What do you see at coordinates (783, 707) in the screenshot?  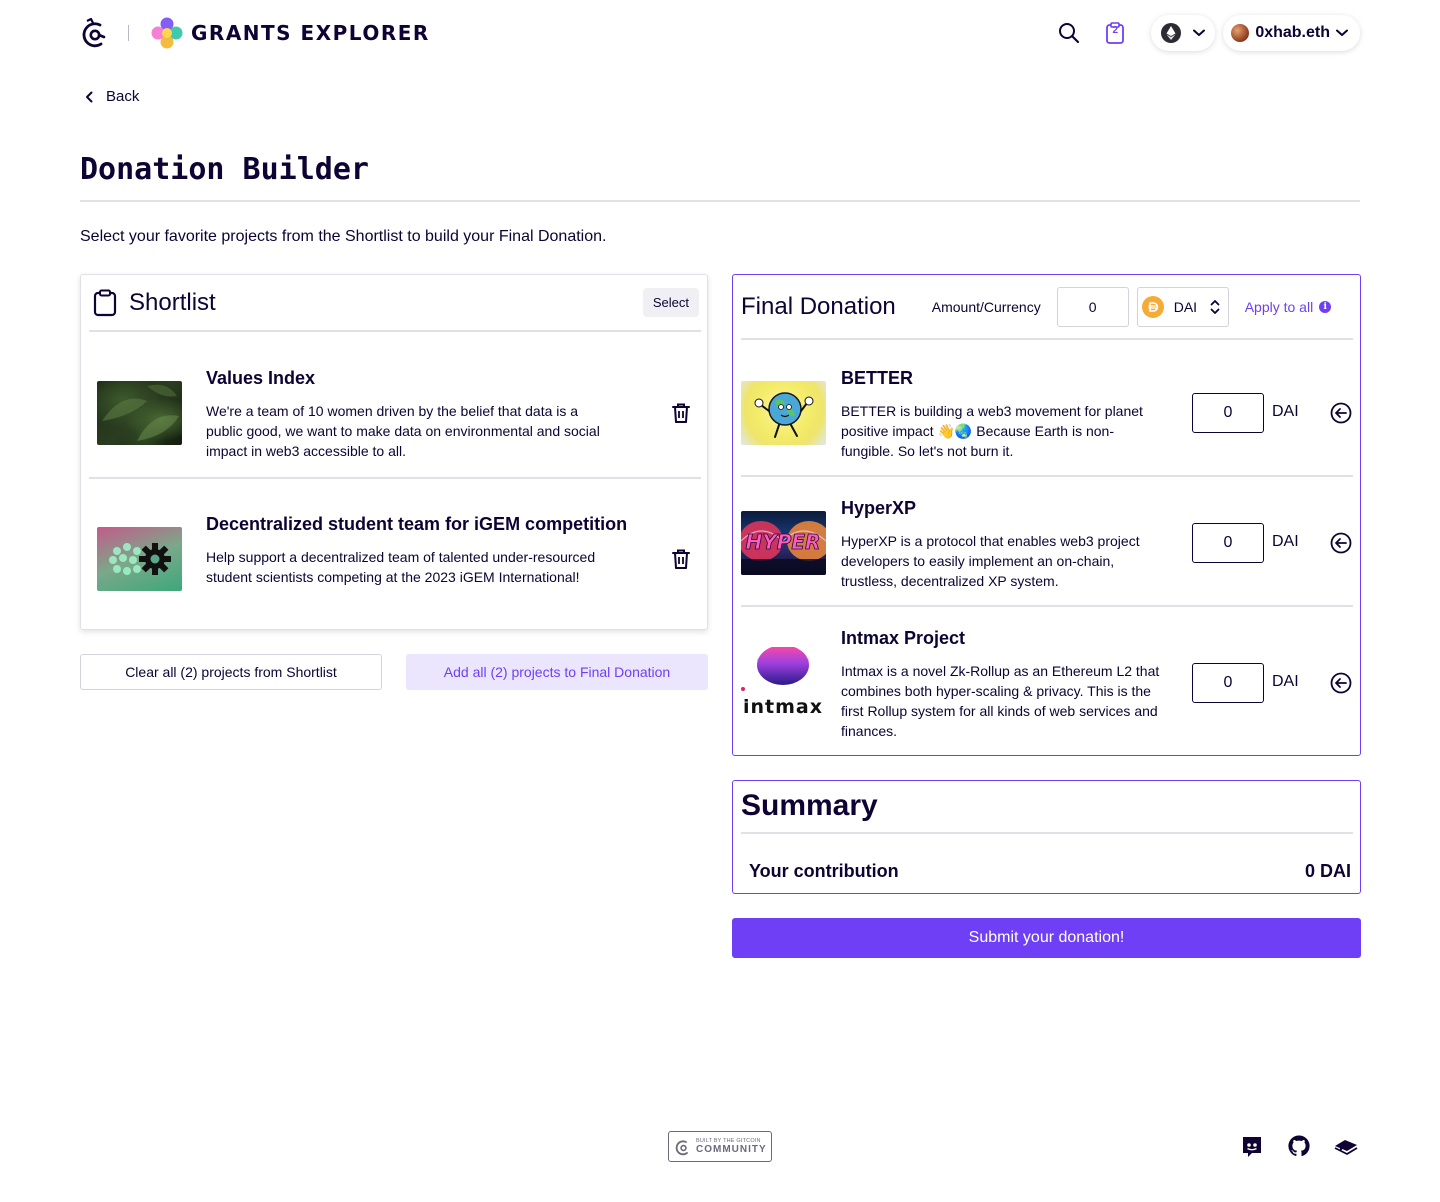 I see `intmax-logo-text: intmax` at bounding box center [783, 707].